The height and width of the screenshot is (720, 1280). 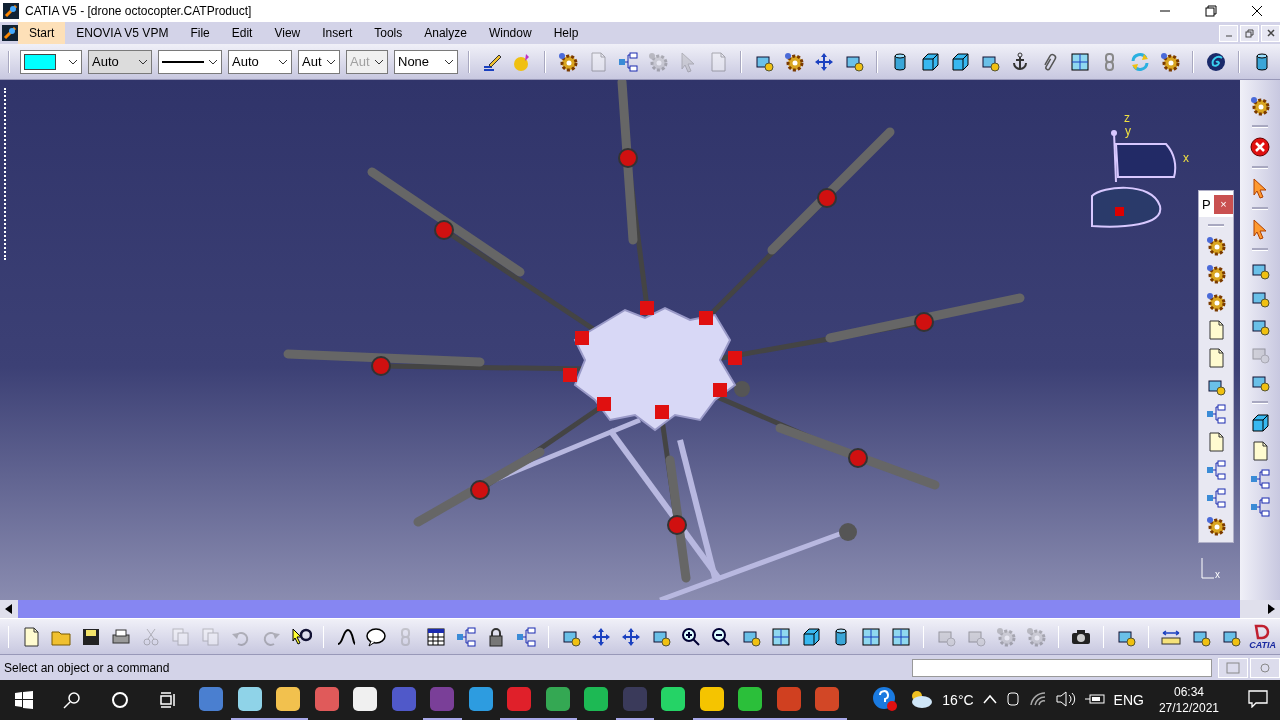 I want to click on clock-date: 27/12/2021, so click(x=1188, y=708).